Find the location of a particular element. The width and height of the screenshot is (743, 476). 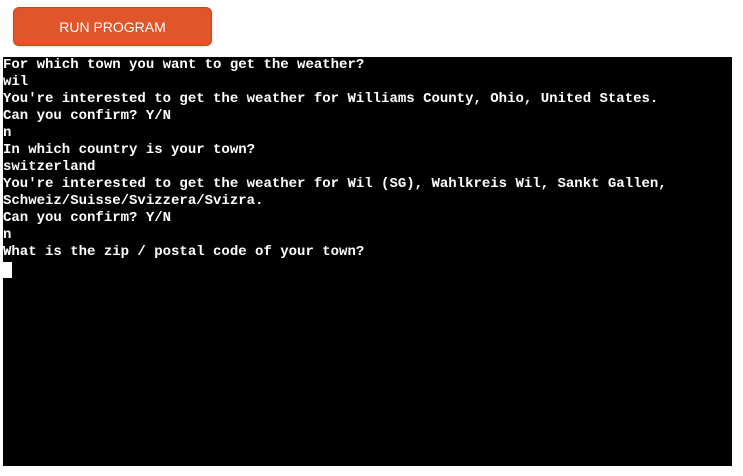

terminal-line: In which country is your town? is located at coordinates (129, 150).